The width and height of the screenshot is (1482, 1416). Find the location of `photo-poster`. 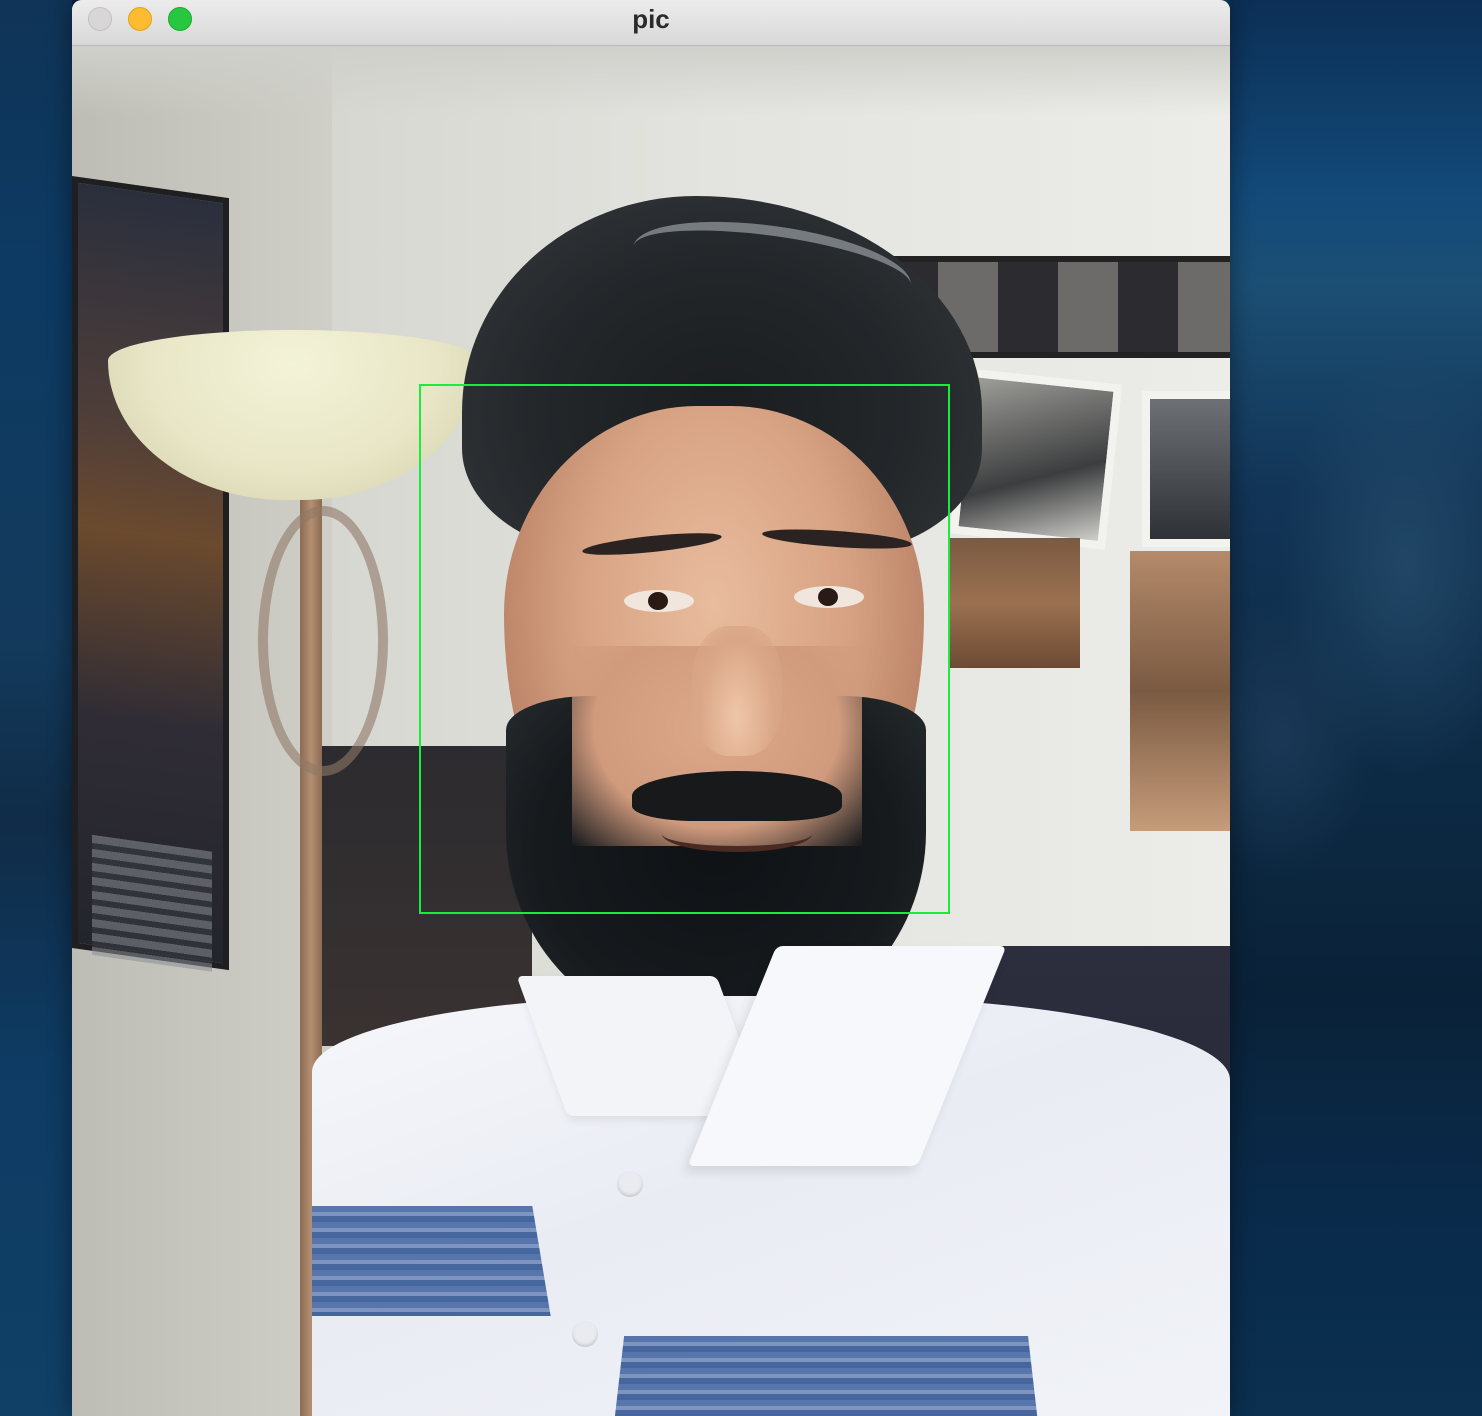

photo-poster is located at coordinates (150, 574).